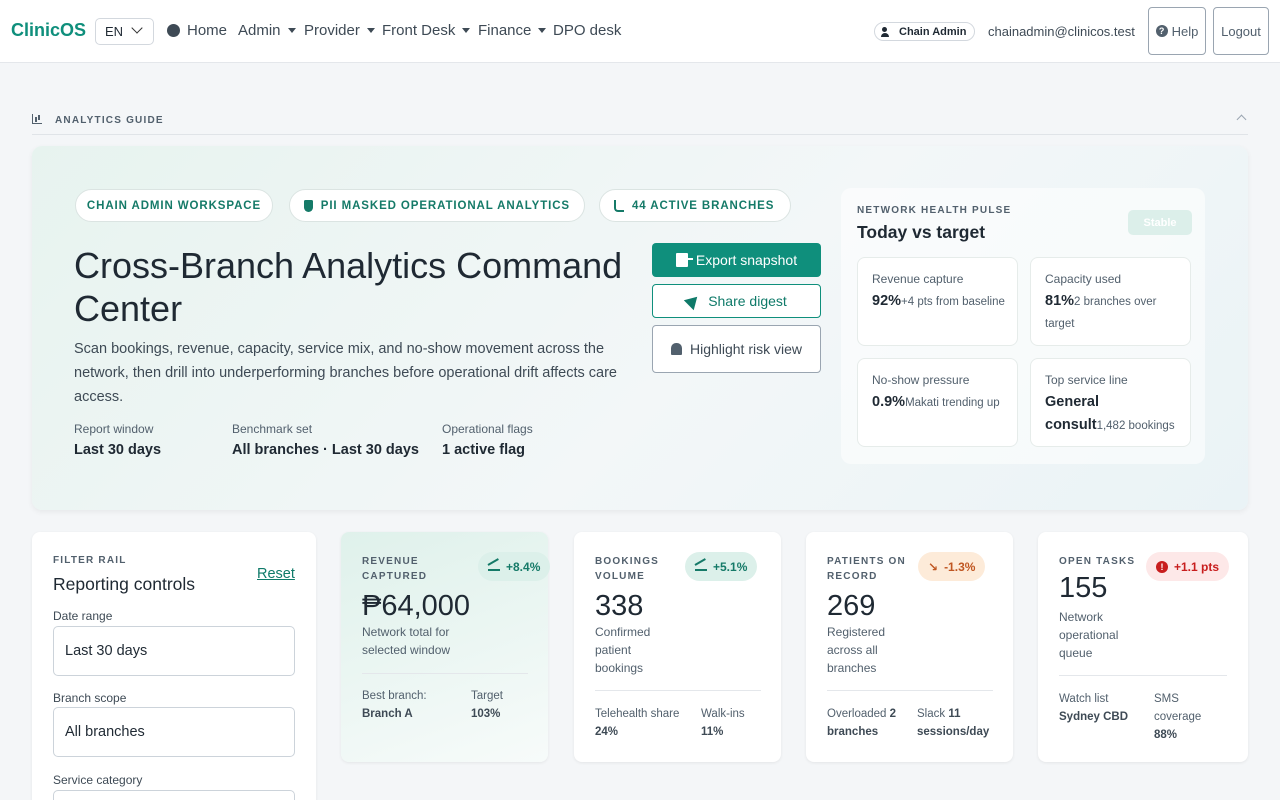  Describe the element at coordinates (953, 302) in the screenshot. I see `pulse-card-detail: +4 pts from baseline` at that location.